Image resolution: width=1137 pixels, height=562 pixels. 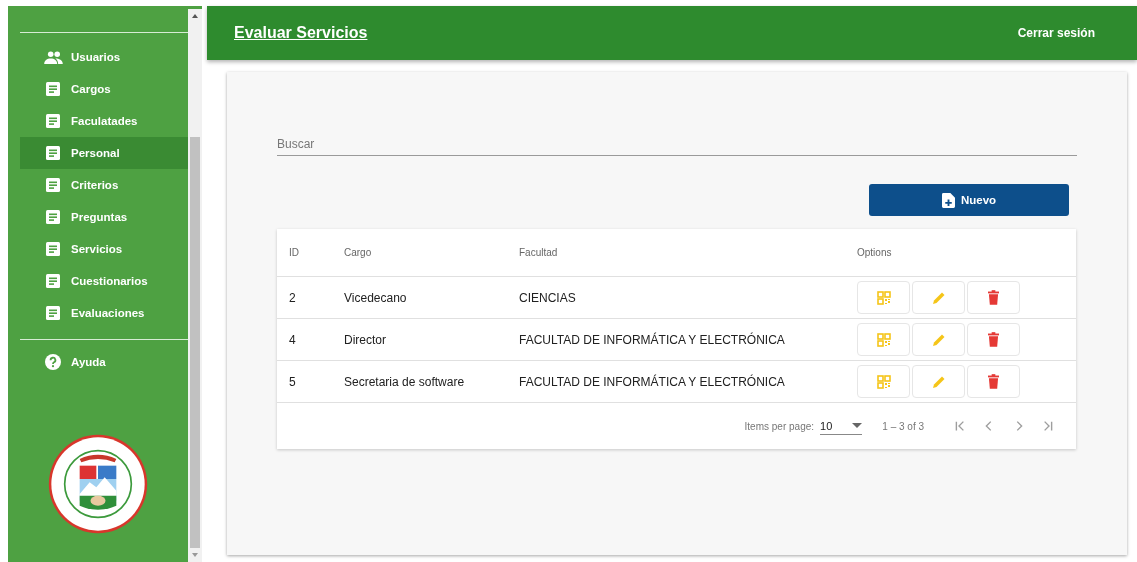 What do you see at coordinates (104, 121) in the screenshot?
I see `sidebar-item: Faculatades` at bounding box center [104, 121].